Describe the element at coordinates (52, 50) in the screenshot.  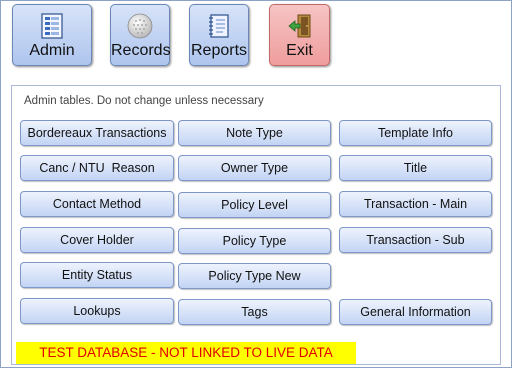
I see `admin-label: Admin` at that location.